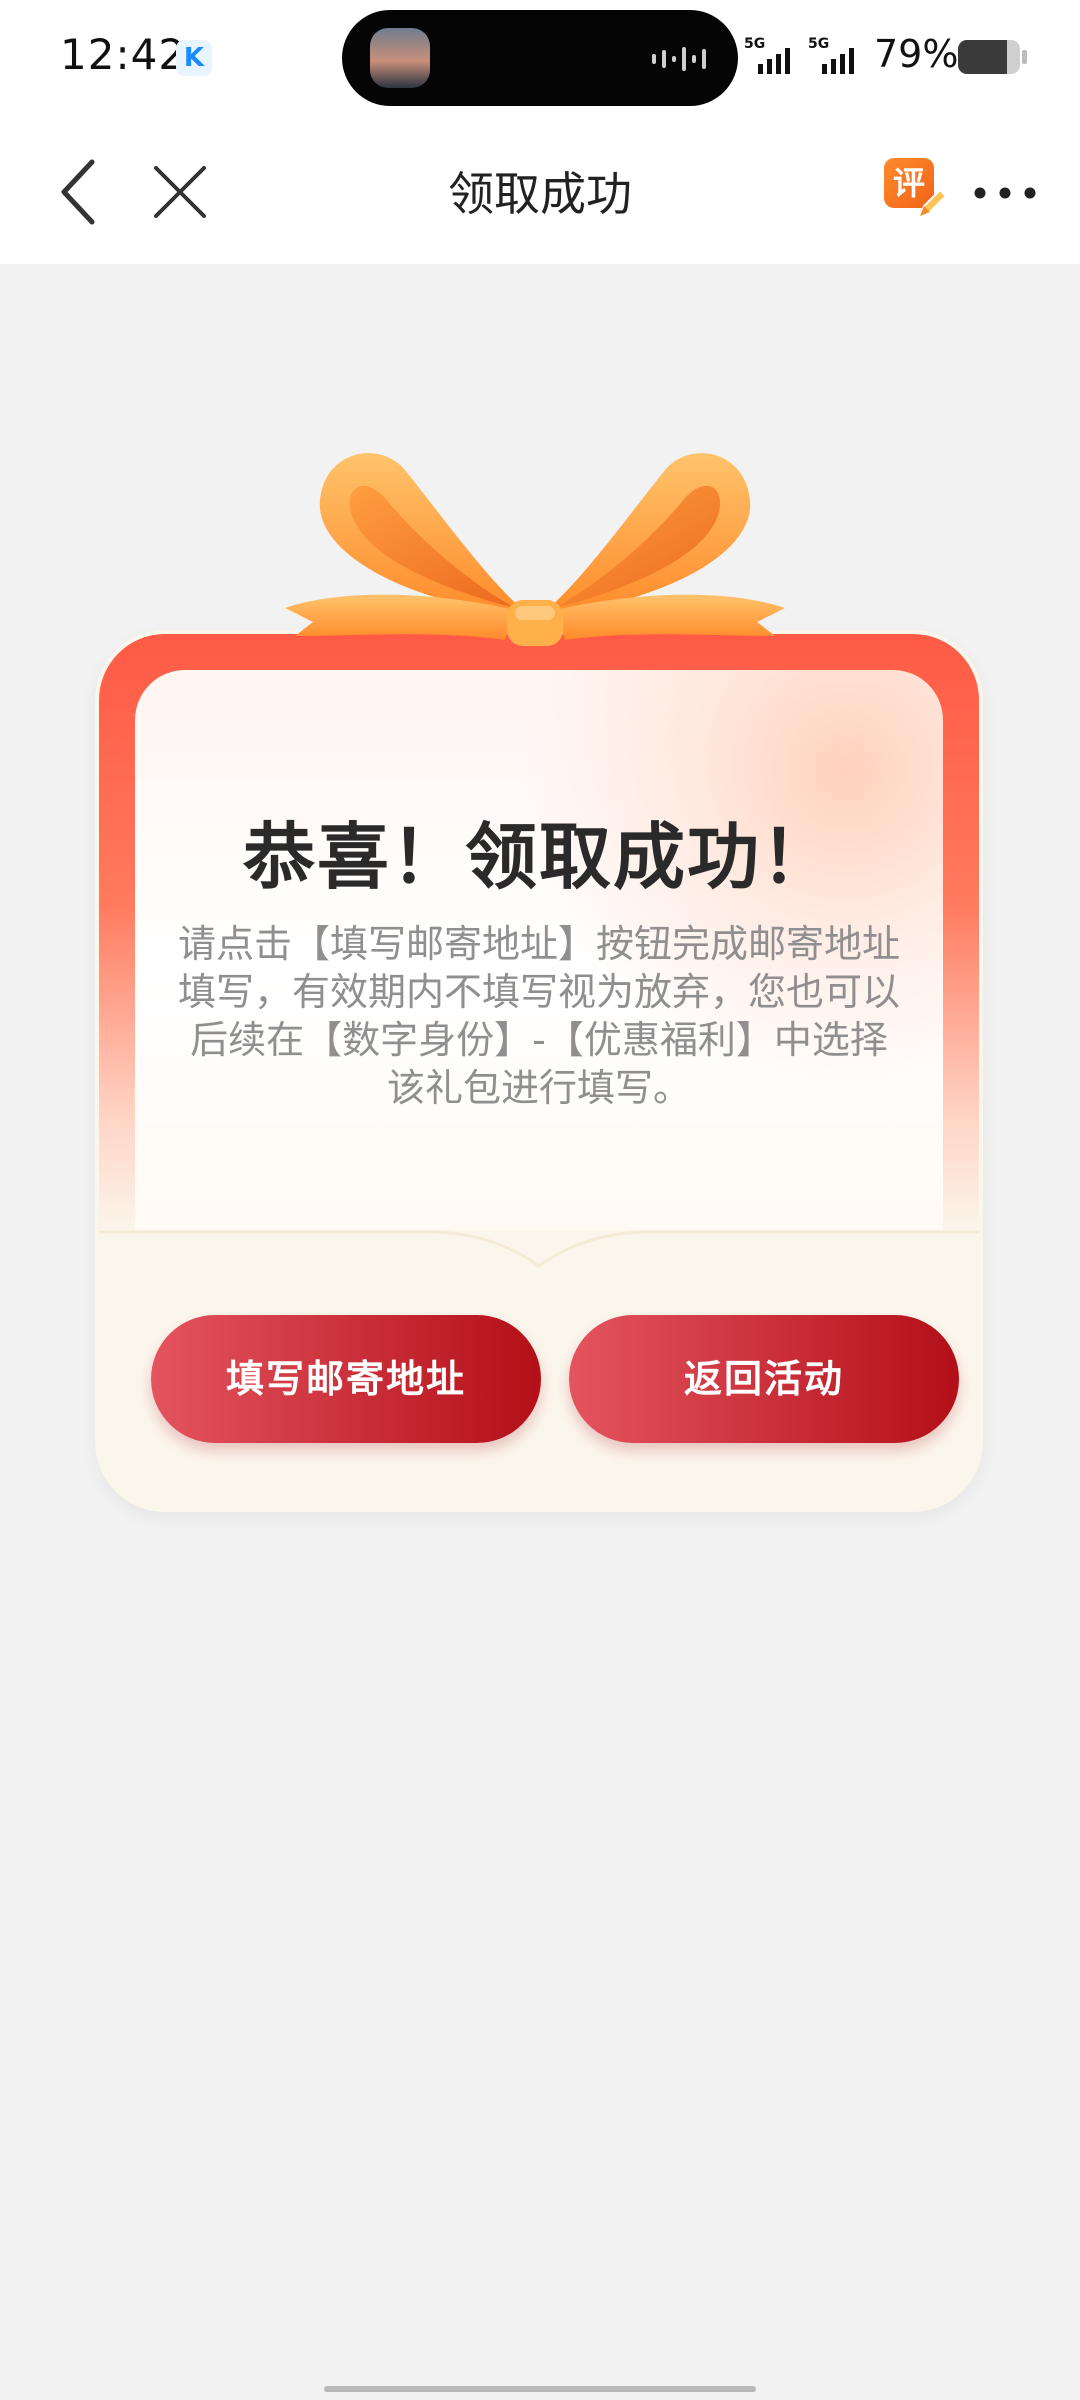 Image resolution: width=1080 pixels, height=2400 pixels. I want to click on return-activity-button: 返回活动, so click(764, 1379).